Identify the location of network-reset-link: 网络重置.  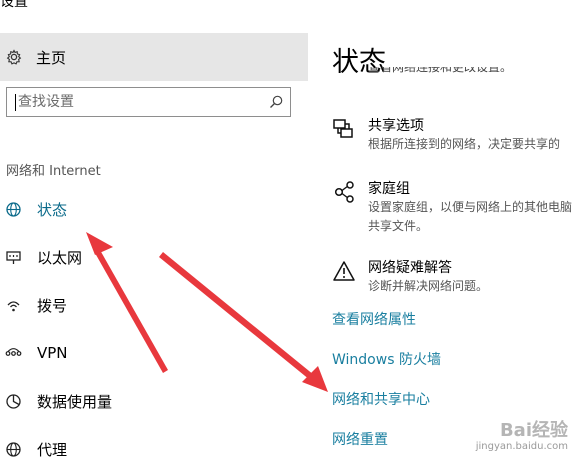
(360, 439).